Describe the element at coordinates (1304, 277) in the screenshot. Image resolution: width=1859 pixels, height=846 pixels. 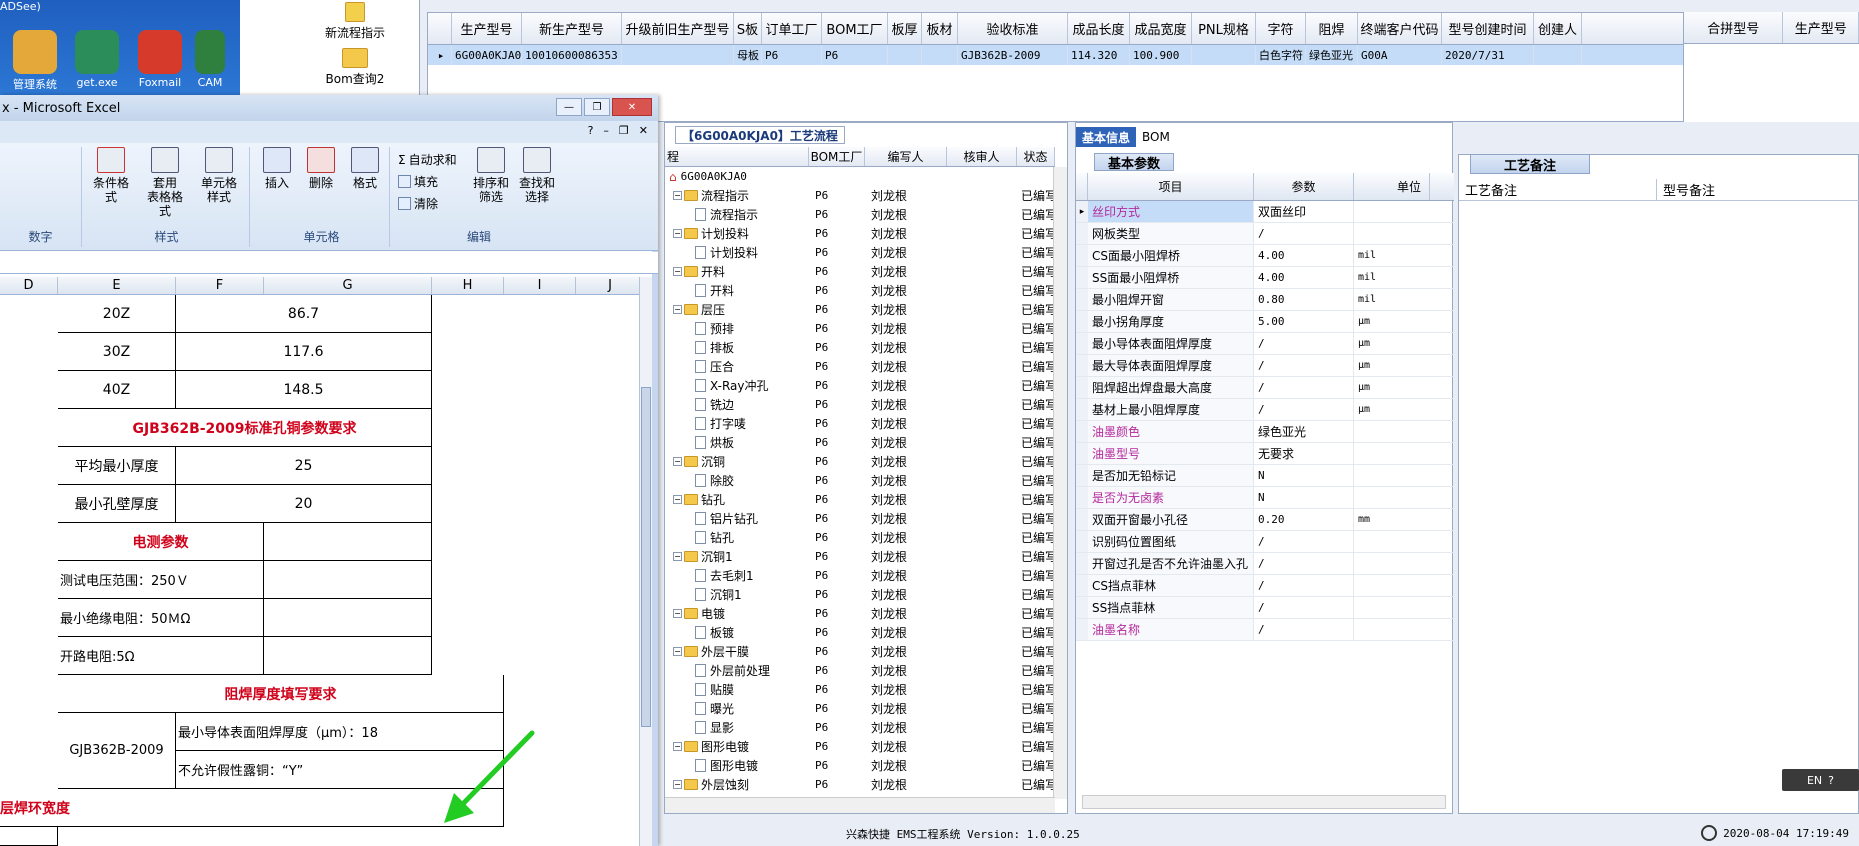
I see `param-value: 4.00` at that location.